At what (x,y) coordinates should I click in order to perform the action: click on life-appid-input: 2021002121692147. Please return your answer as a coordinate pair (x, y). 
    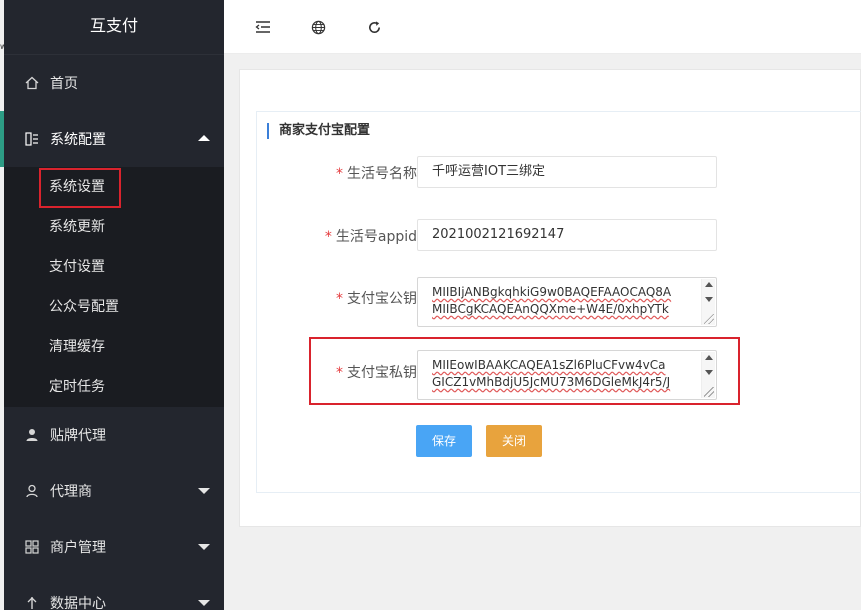
    Looking at the image, I should click on (567, 235).